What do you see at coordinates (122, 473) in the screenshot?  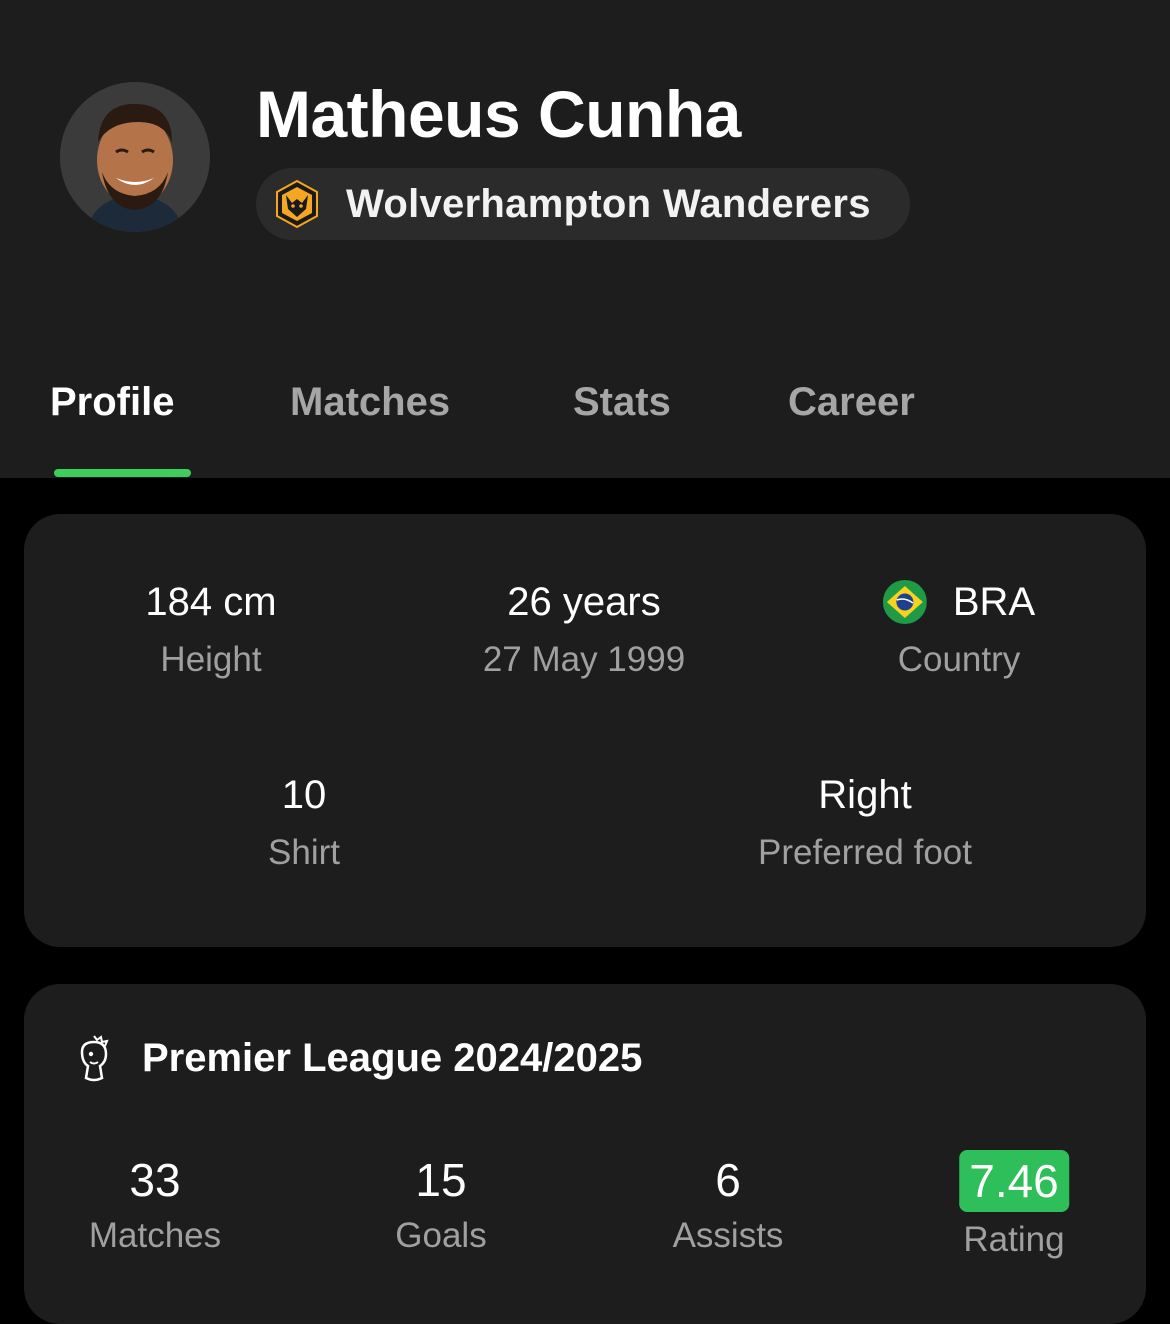 I see `active-tab-indicator` at bounding box center [122, 473].